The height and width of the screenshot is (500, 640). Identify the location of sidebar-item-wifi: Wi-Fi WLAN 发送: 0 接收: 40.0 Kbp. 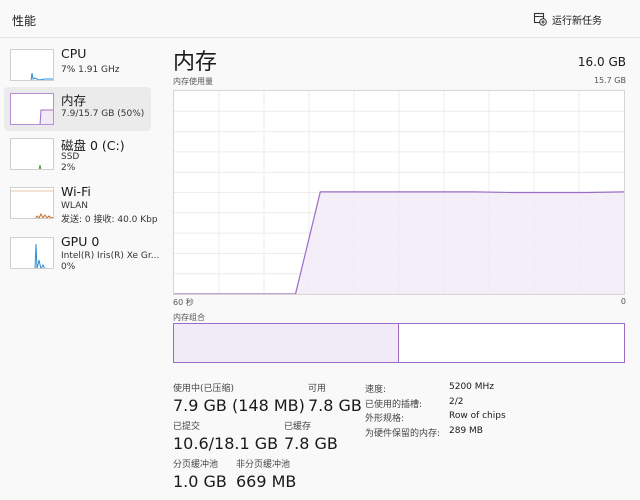
(81, 203).